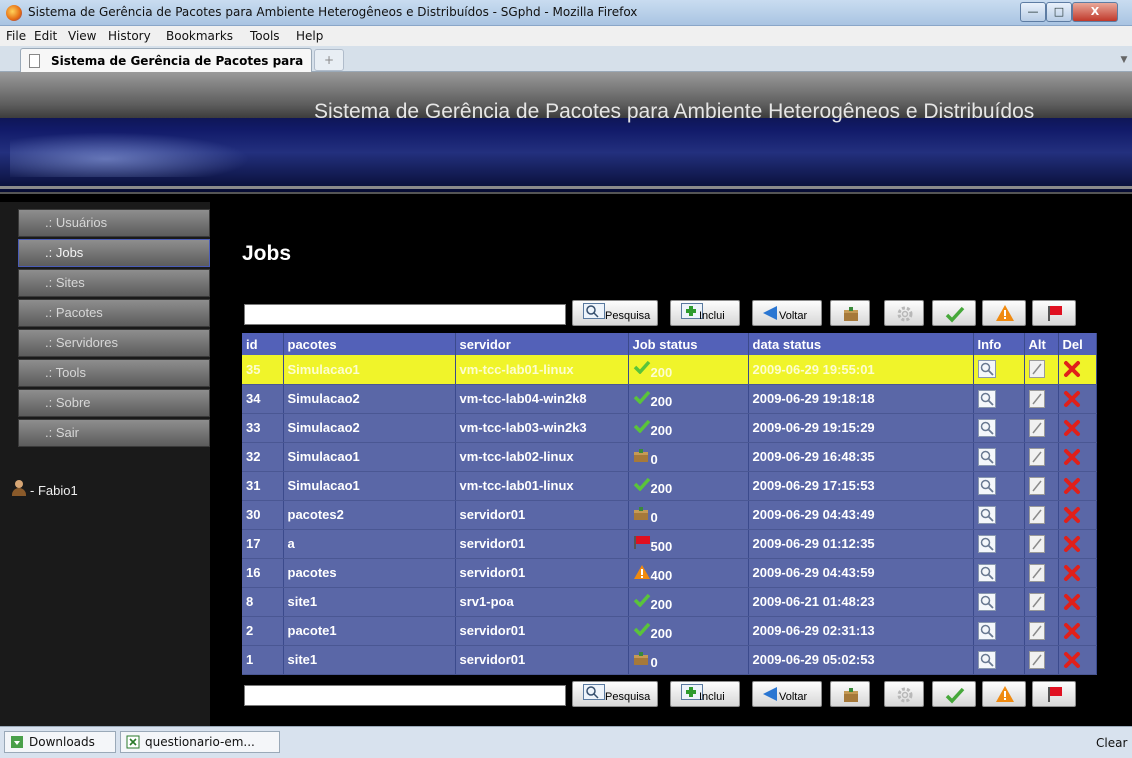 Image resolution: width=1132 pixels, height=758 pixels. I want to click on filter-pending-button, so click(850, 313).